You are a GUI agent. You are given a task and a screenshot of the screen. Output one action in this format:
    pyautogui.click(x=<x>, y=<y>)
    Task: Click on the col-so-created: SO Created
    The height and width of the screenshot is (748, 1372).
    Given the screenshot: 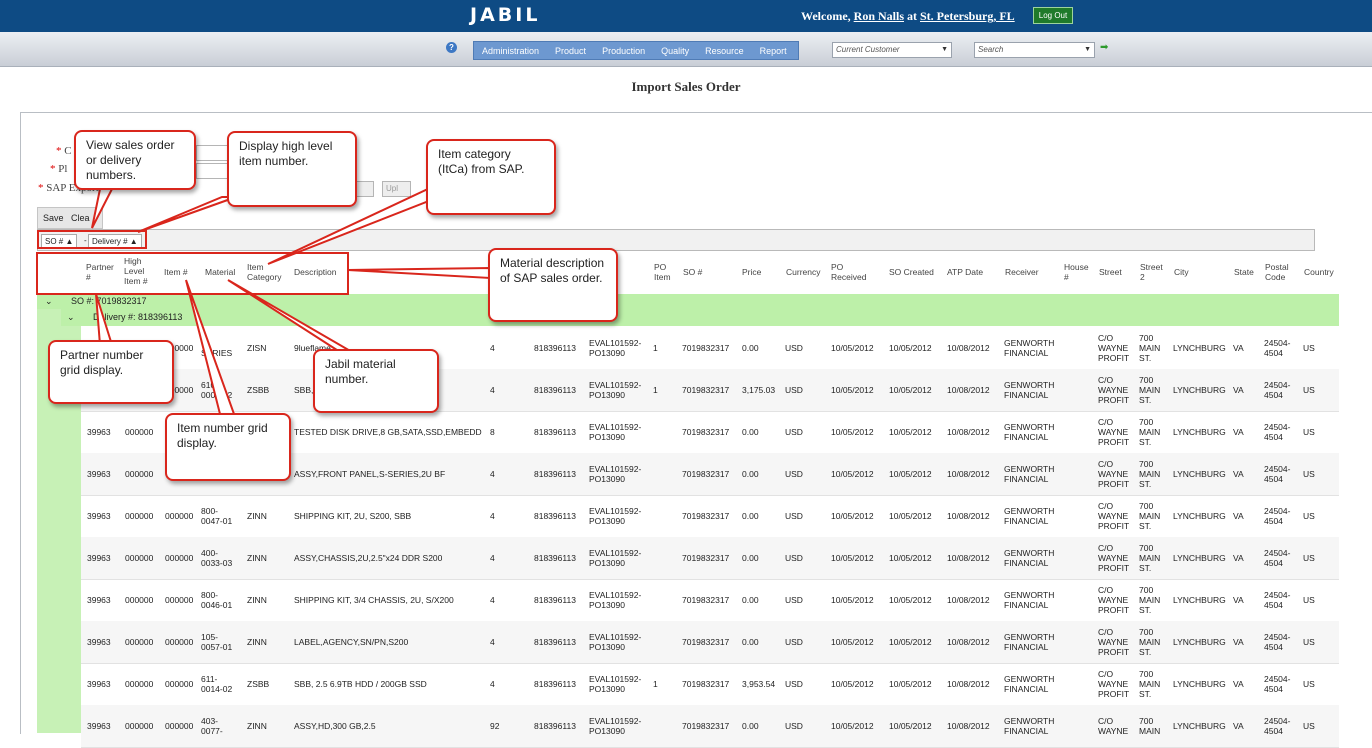 What is the action you would take?
    pyautogui.click(x=911, y=272)
    